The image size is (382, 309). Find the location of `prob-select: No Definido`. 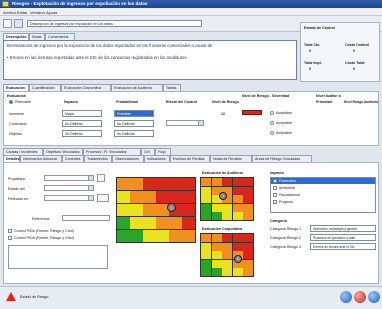

prob-select: No Definido is located at coordinates (134, 133).